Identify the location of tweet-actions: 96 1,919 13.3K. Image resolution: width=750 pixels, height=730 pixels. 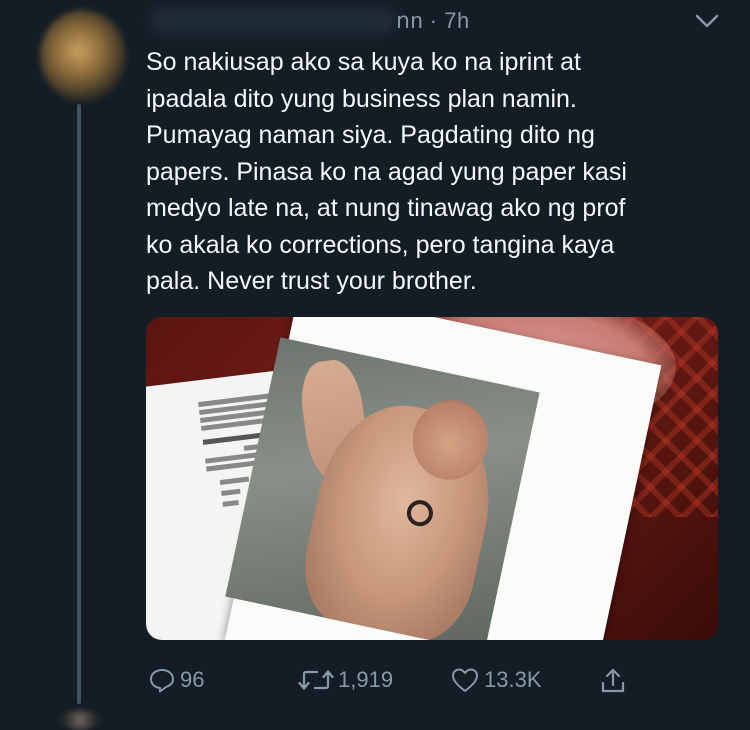
(375, 682).